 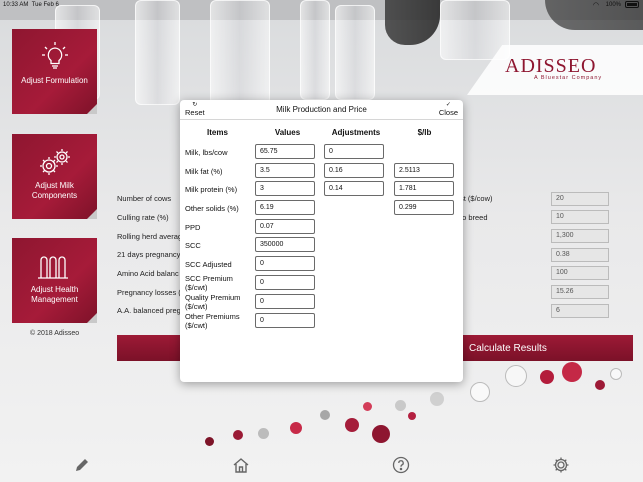 What do you see at coordinates (148, 273) in the screenshot?
I see `bg-label: Amino Acid balanc` at bounding box center [148, 273].